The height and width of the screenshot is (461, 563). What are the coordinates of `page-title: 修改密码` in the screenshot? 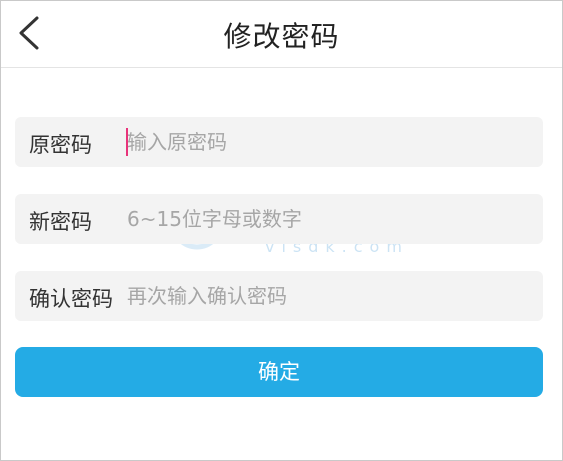 It's located at (281, 36).